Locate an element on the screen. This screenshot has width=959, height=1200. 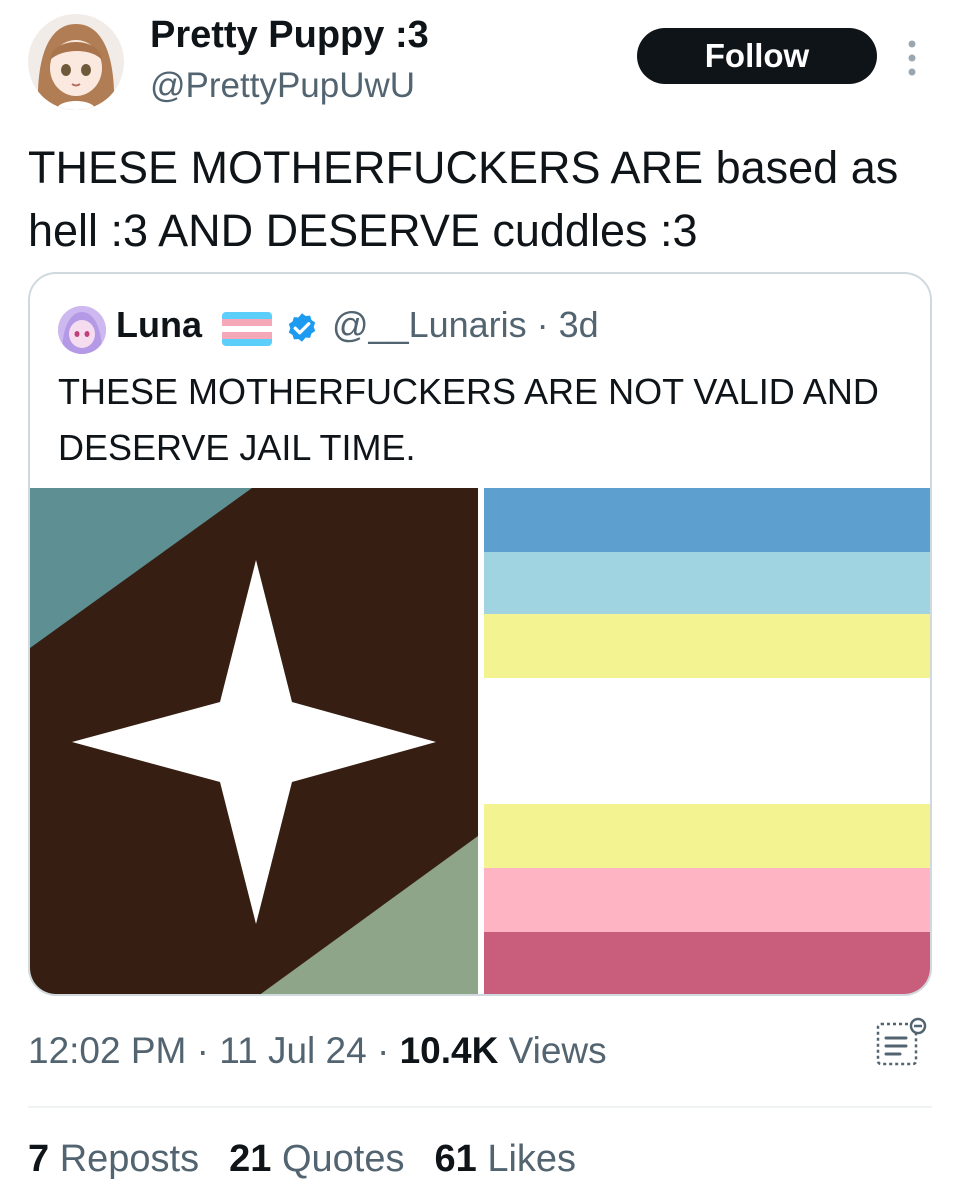
trans-flag-emoji is located at coordinates (247, 329).